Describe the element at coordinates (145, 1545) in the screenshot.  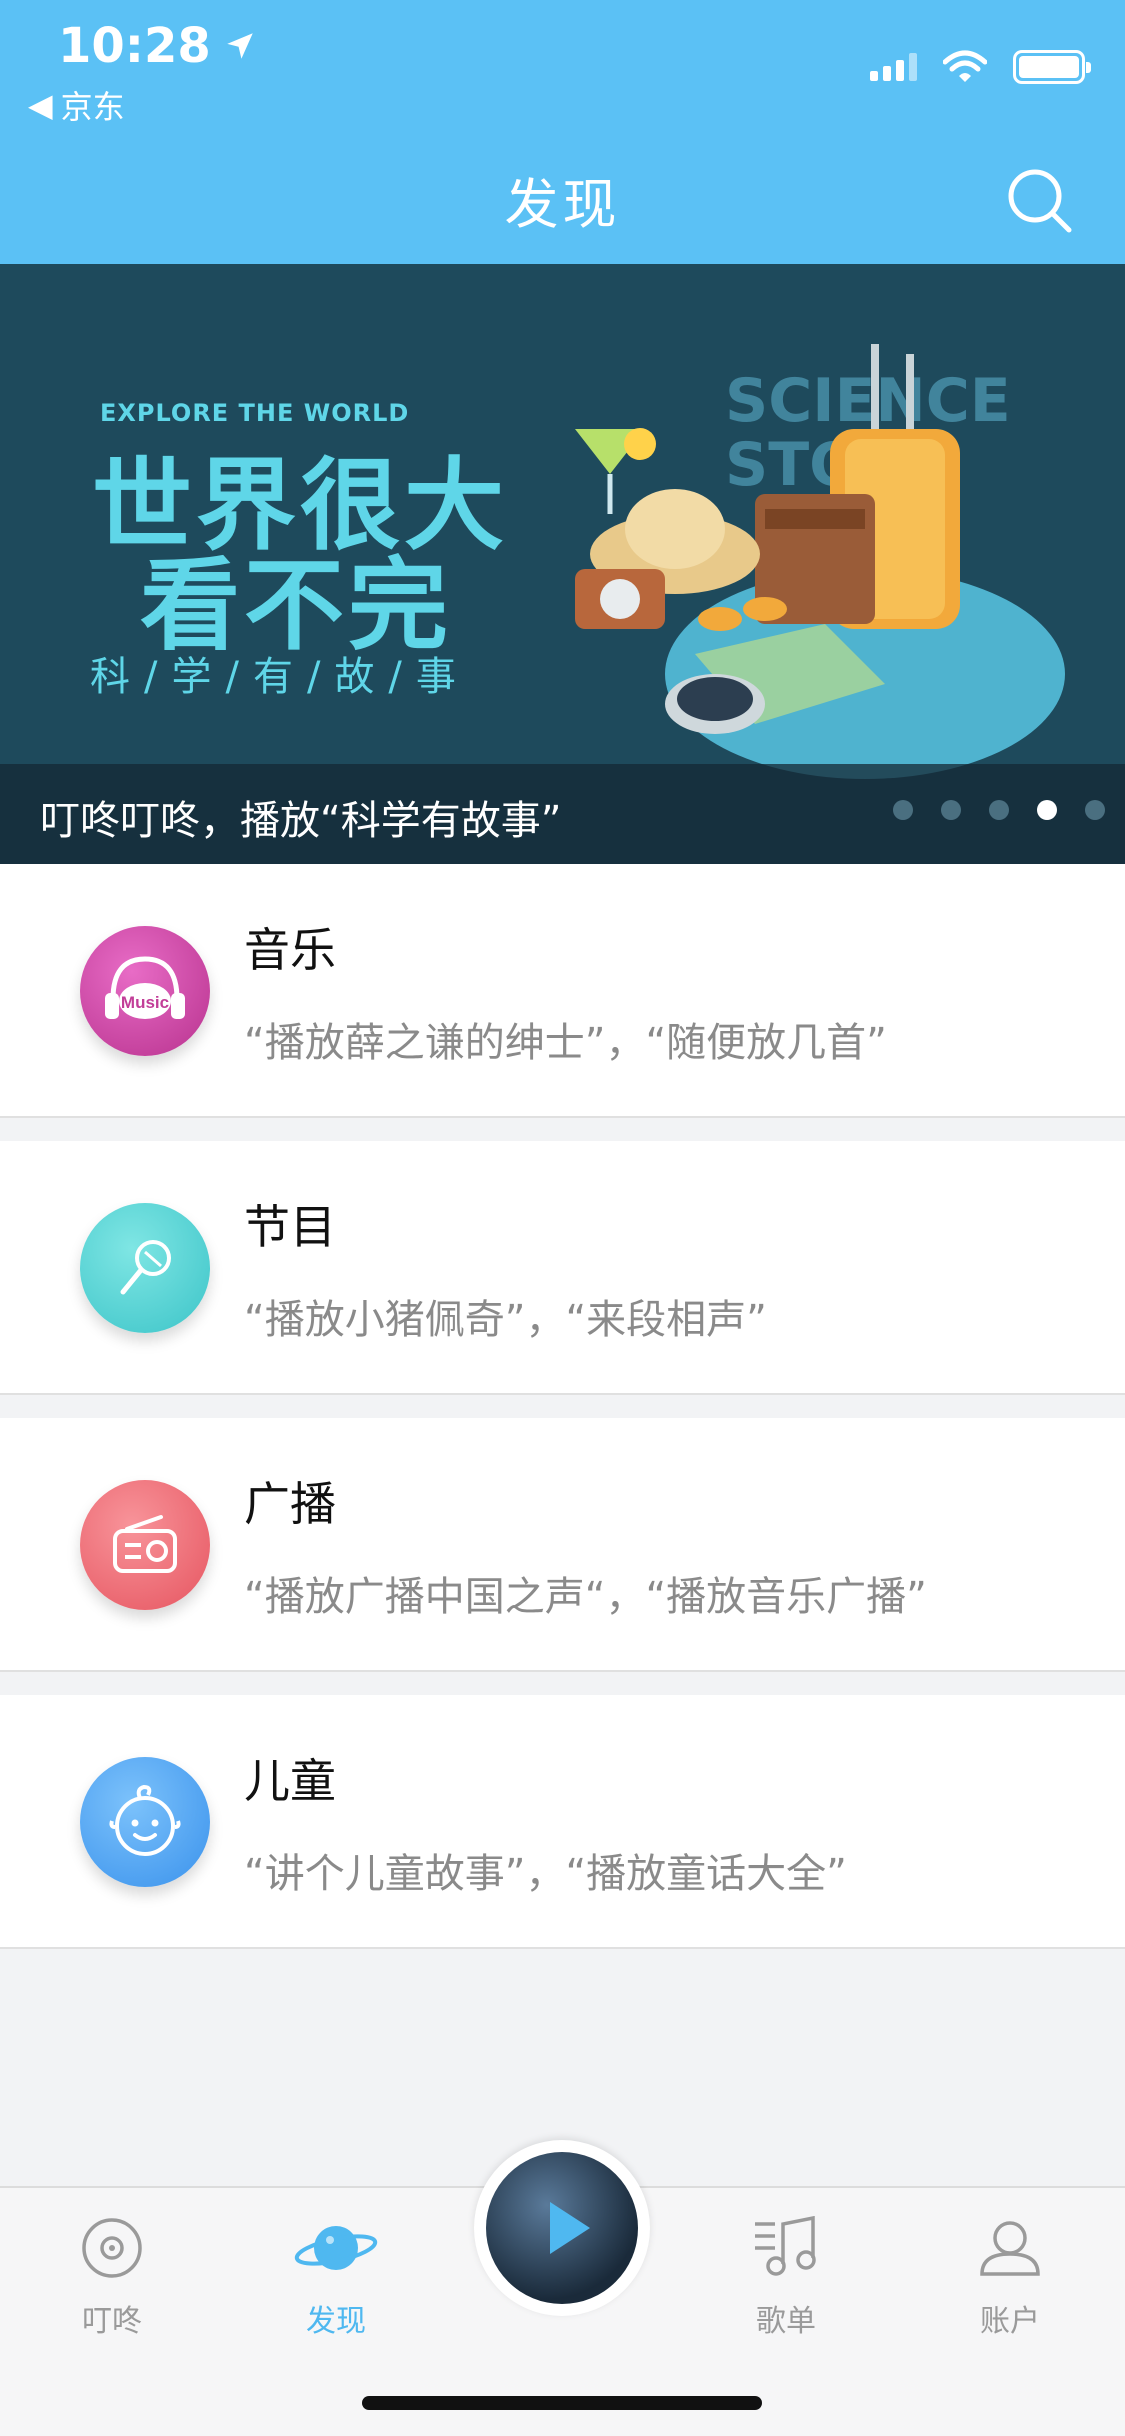
I see `radio-icon` at that location.